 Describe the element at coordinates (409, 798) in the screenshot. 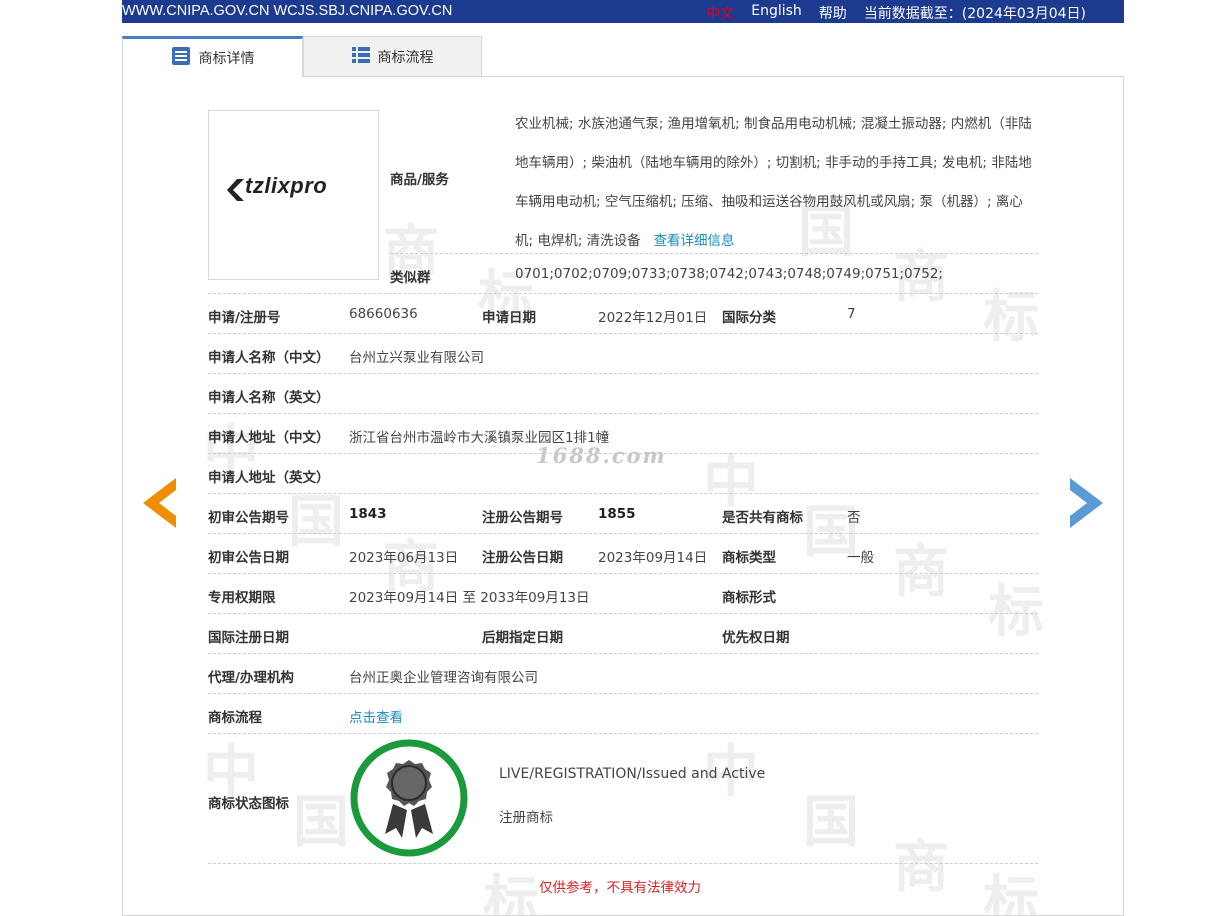

I see `registered-status-icon` at that location.